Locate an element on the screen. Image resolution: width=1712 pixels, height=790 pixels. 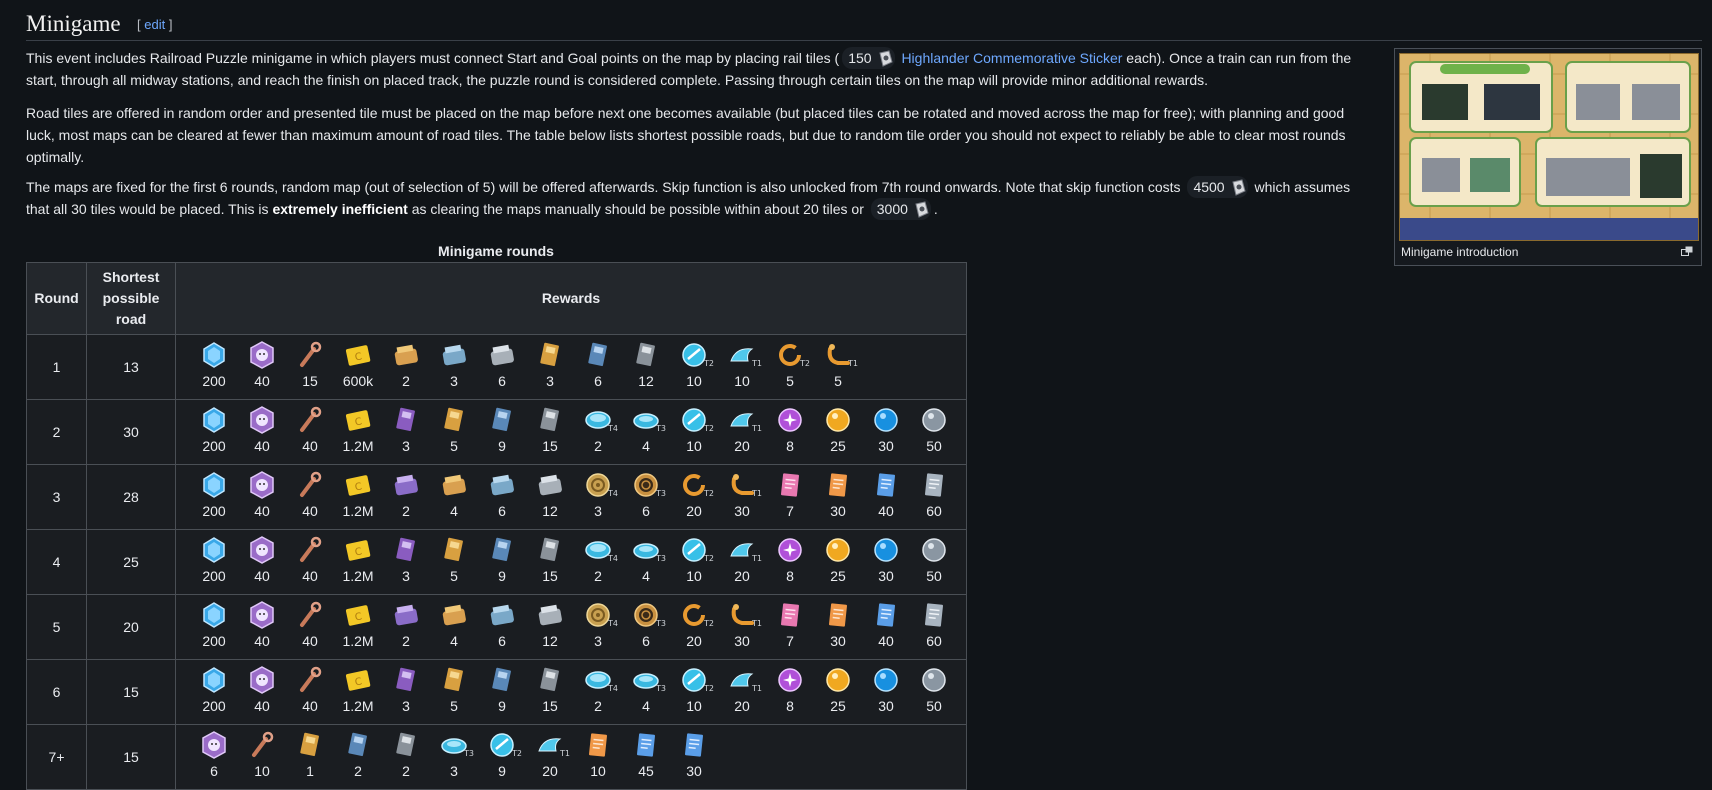
reward-item: T3 3 is located at coordinates (454, 754).